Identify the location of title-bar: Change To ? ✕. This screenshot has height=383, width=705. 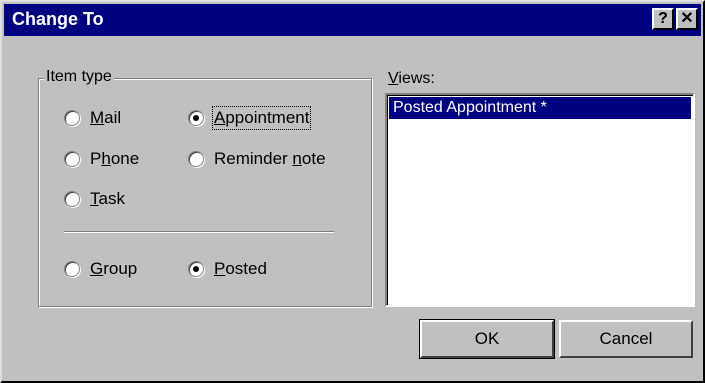
(352, 20).